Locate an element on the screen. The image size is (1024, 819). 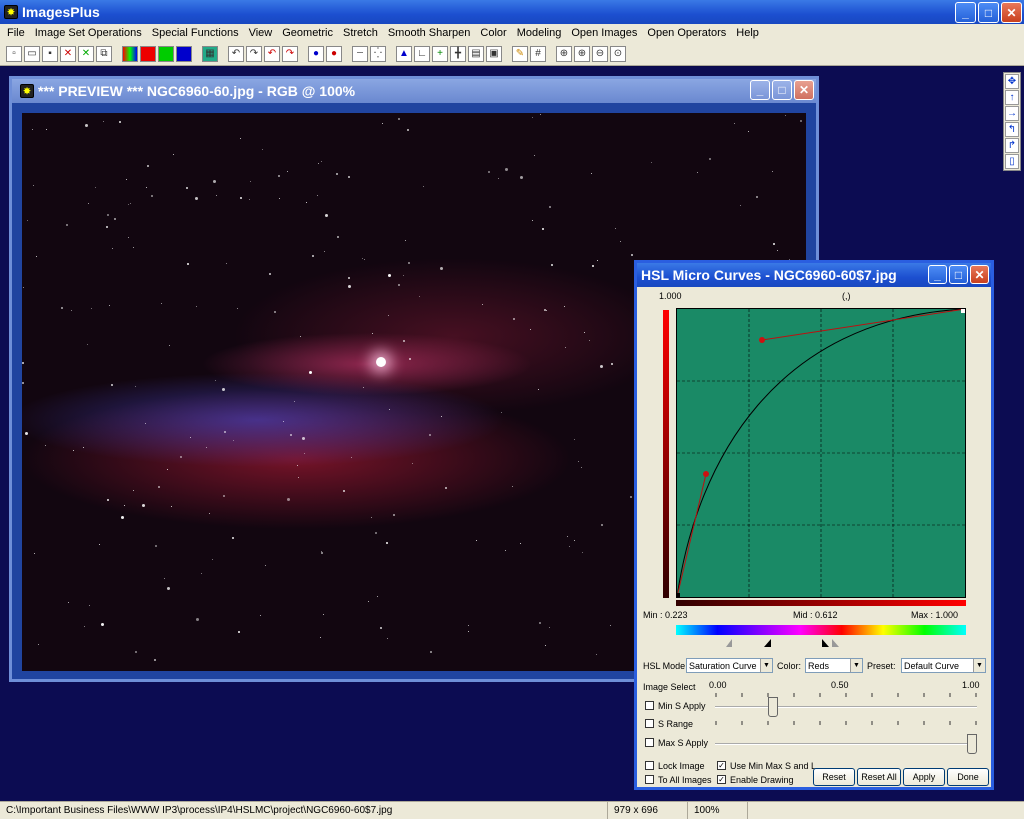
zoom-in-icon: ⊕ is located at coordinates (582, 53).